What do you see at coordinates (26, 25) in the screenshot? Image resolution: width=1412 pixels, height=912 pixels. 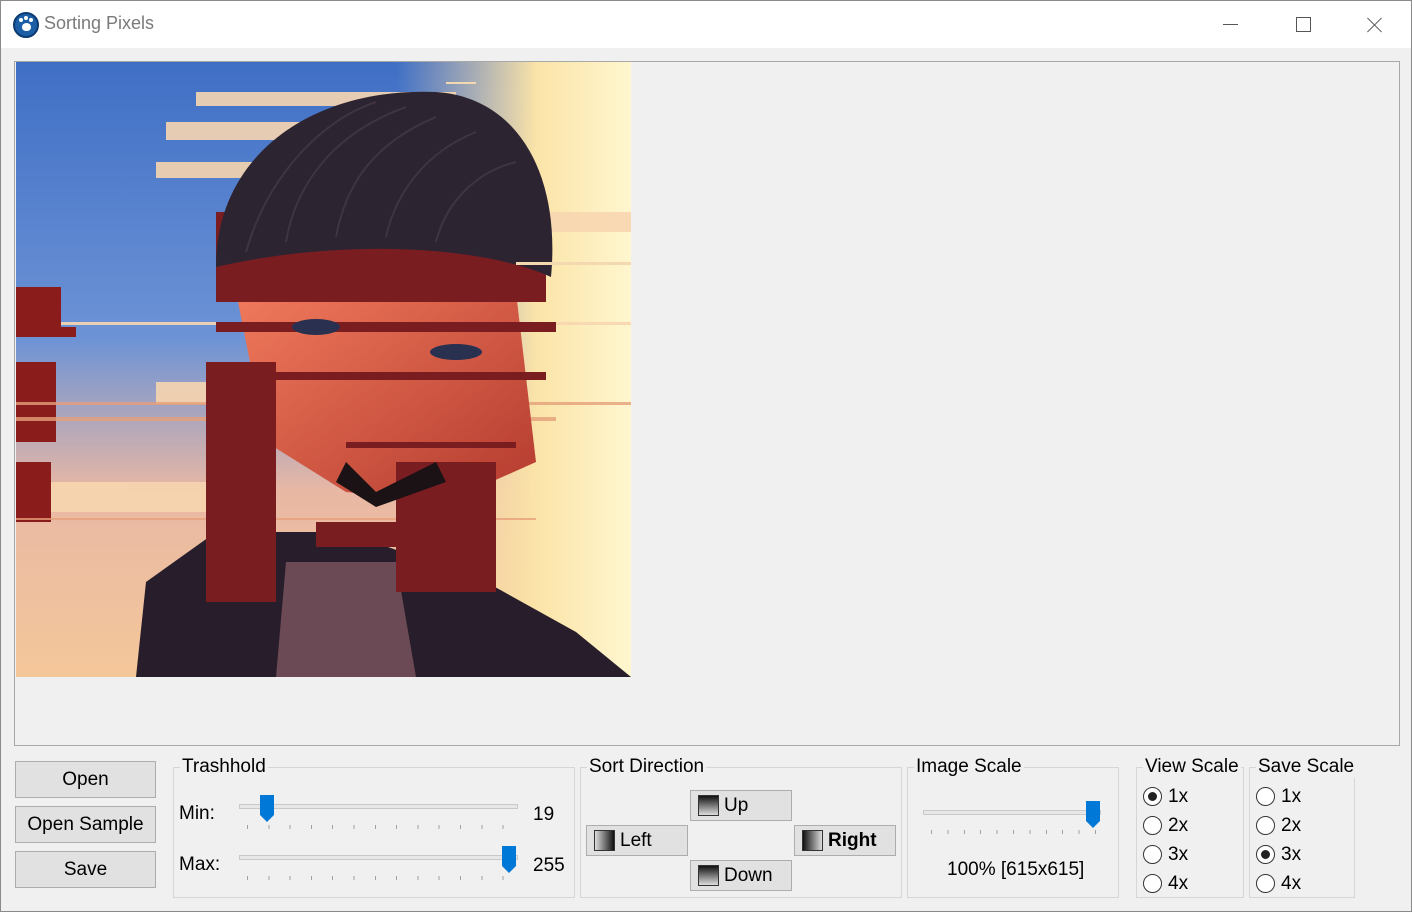 I see `paw-icon` at bounding box center [26, 25].